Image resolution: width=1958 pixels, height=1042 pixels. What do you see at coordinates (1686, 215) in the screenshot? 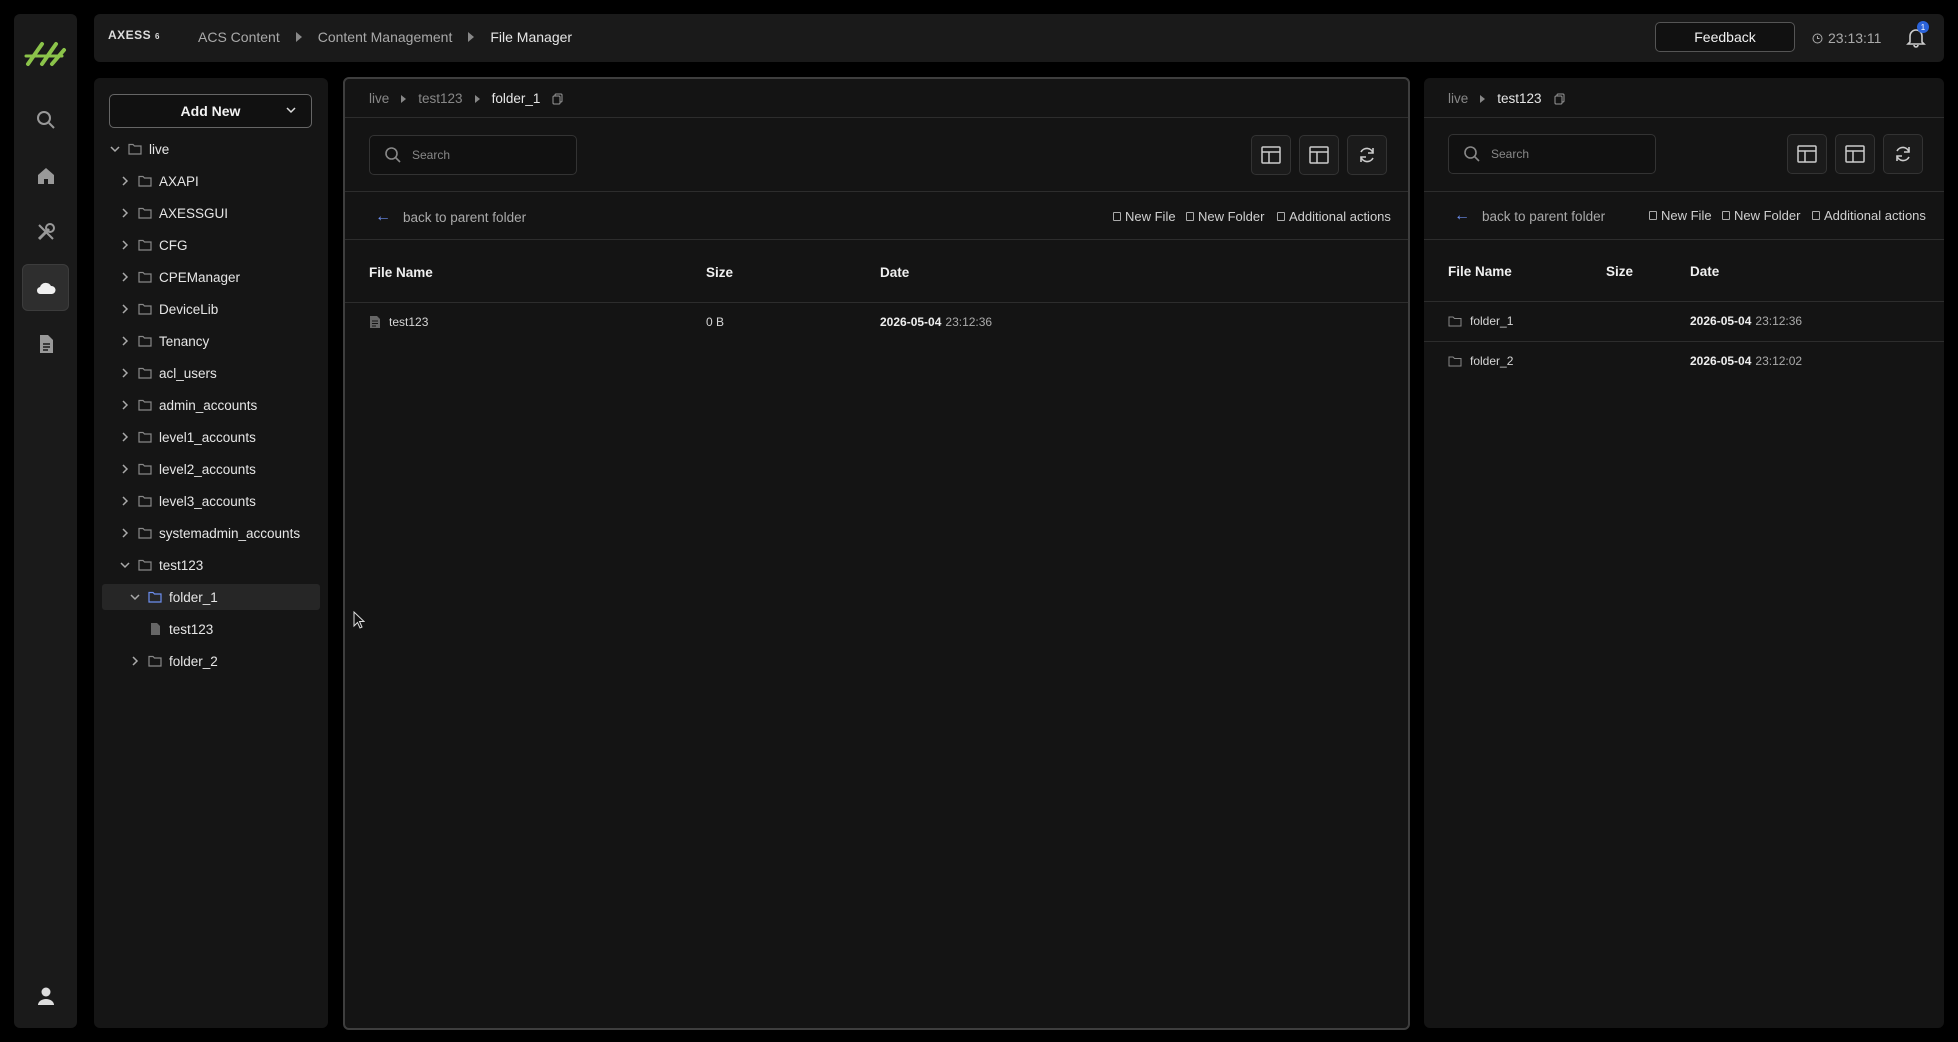
I see `action-label: New File` at bounding box center [1686, 215].